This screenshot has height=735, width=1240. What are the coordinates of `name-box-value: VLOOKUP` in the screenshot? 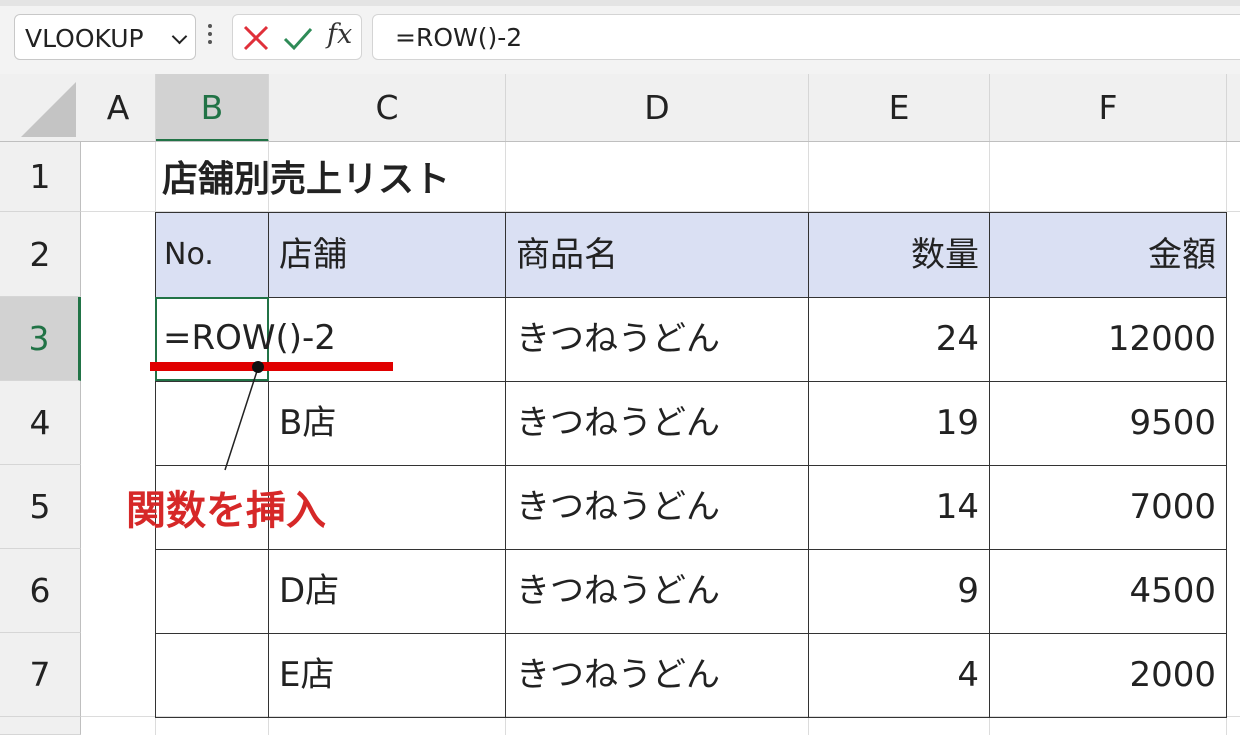 It's located at (84, 38).